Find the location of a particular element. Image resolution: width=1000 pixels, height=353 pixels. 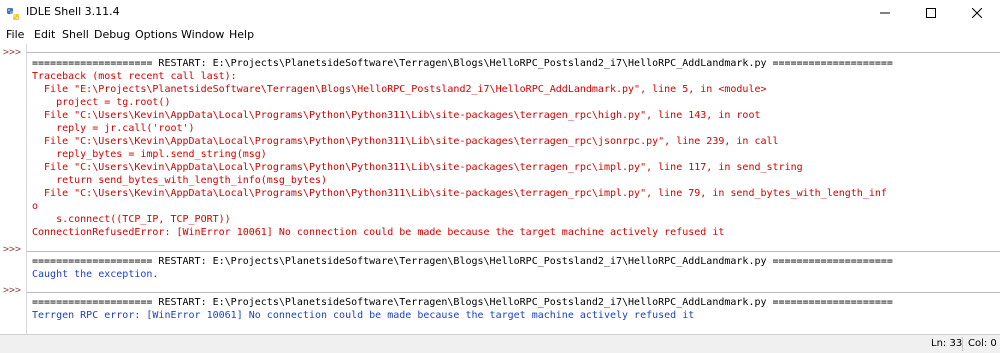

prompt-gutter: >>> >>> >>> is located at coordinates (13, 189).